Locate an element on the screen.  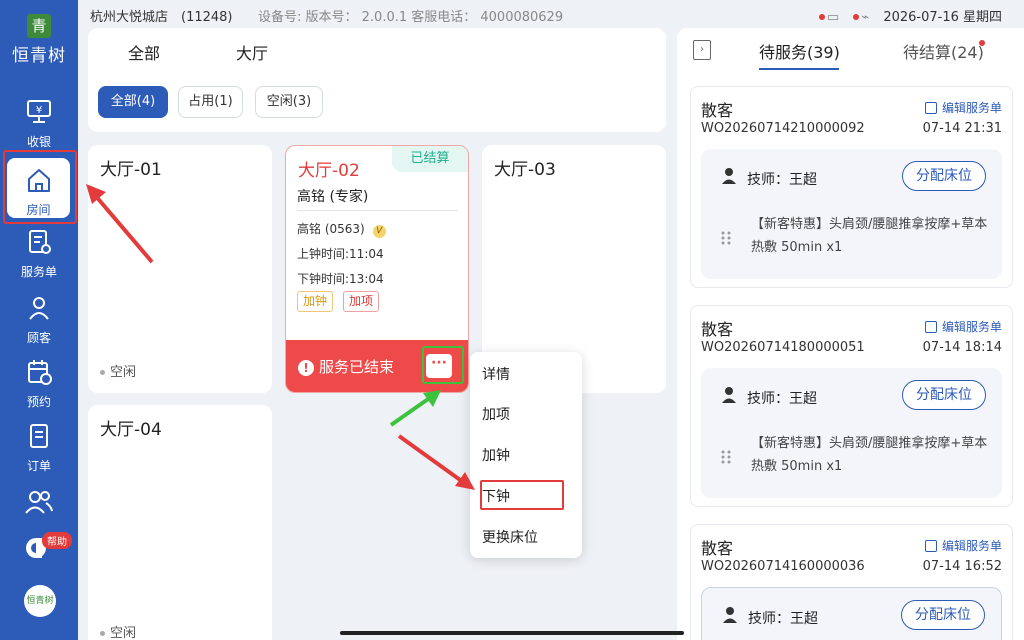
service-ended-text: 服务已结束 is located at coordinates (357, 367).